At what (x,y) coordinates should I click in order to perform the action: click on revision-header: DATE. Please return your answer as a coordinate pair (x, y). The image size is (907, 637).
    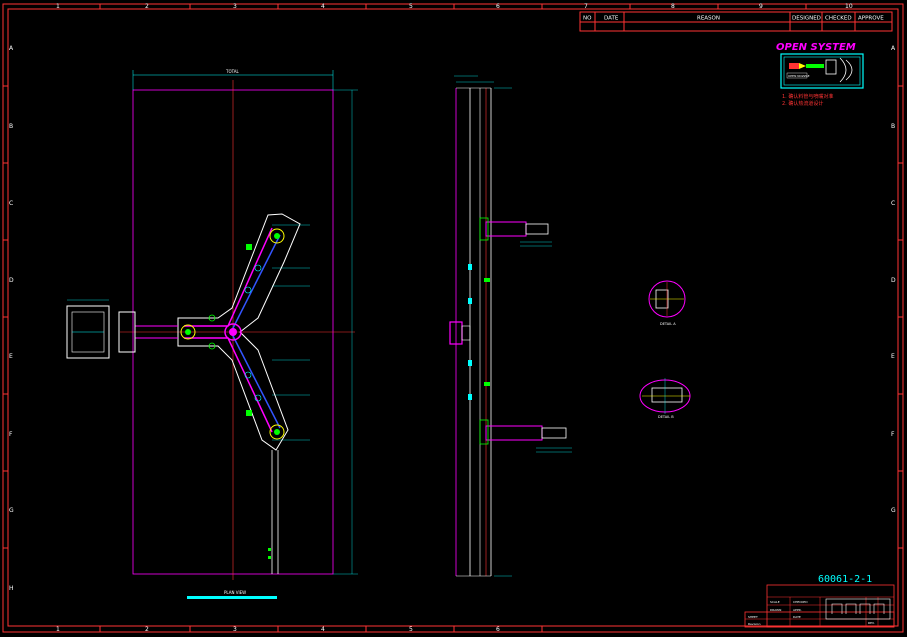
    Looking at the image, I should click on (611, 19).